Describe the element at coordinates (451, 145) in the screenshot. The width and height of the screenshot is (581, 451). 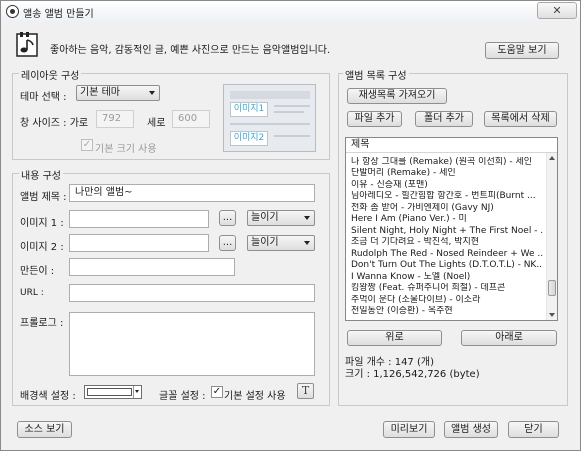
I see `list-column-header: 제목` at that location.